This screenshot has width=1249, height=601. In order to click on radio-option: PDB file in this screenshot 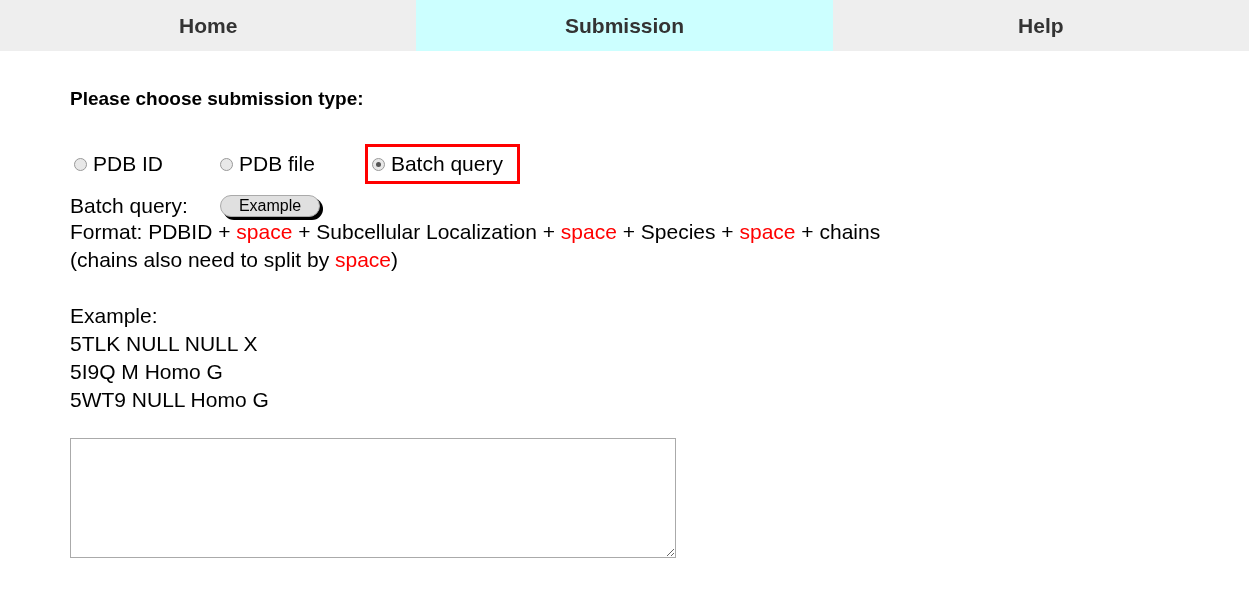, I will do `click(272, 164)`.